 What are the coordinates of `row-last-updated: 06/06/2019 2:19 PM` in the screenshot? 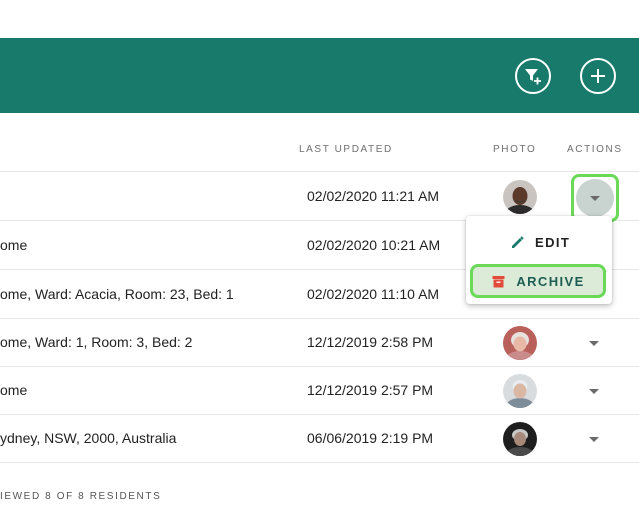 It's located at (370, 438).